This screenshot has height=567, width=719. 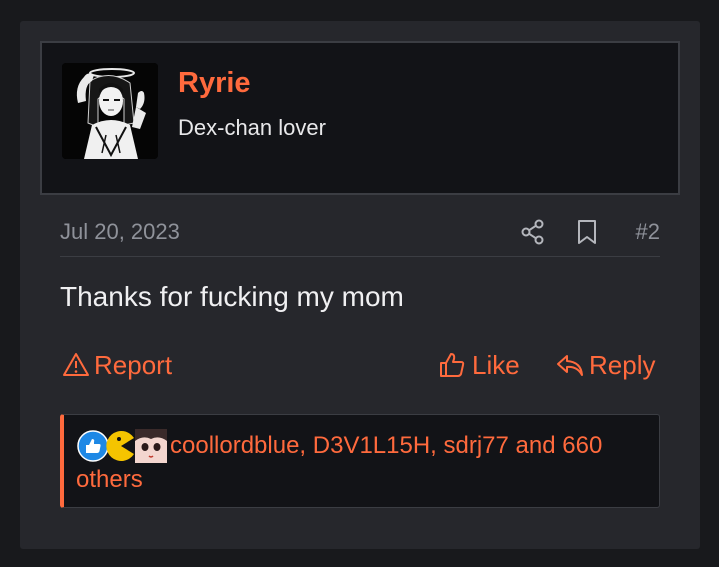 I want to click on share-button, so click(x=533, y=232).